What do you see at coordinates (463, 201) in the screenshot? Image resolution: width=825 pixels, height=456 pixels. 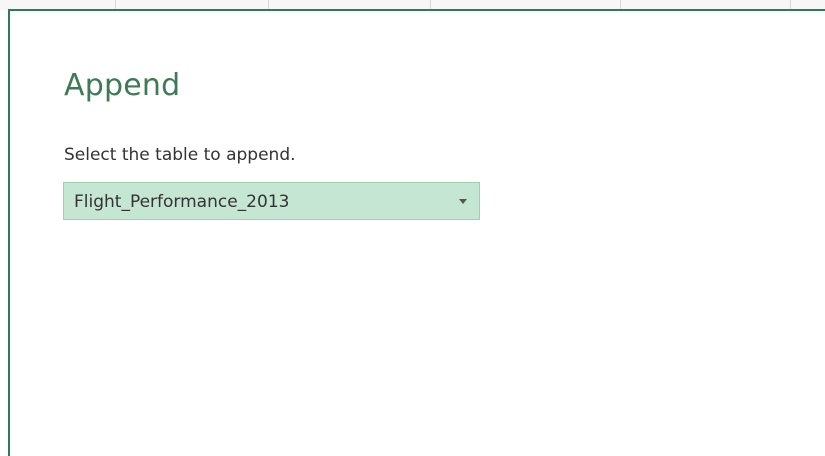 I see `chevron-down-icon` at bounding box center [463, 201].